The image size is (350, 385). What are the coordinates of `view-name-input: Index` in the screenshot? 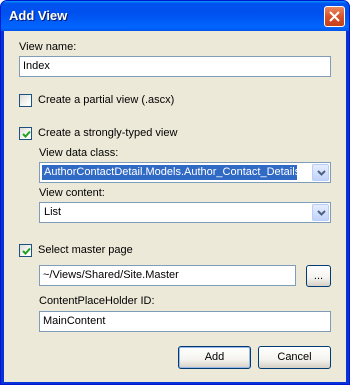 It's located at (175, 66).